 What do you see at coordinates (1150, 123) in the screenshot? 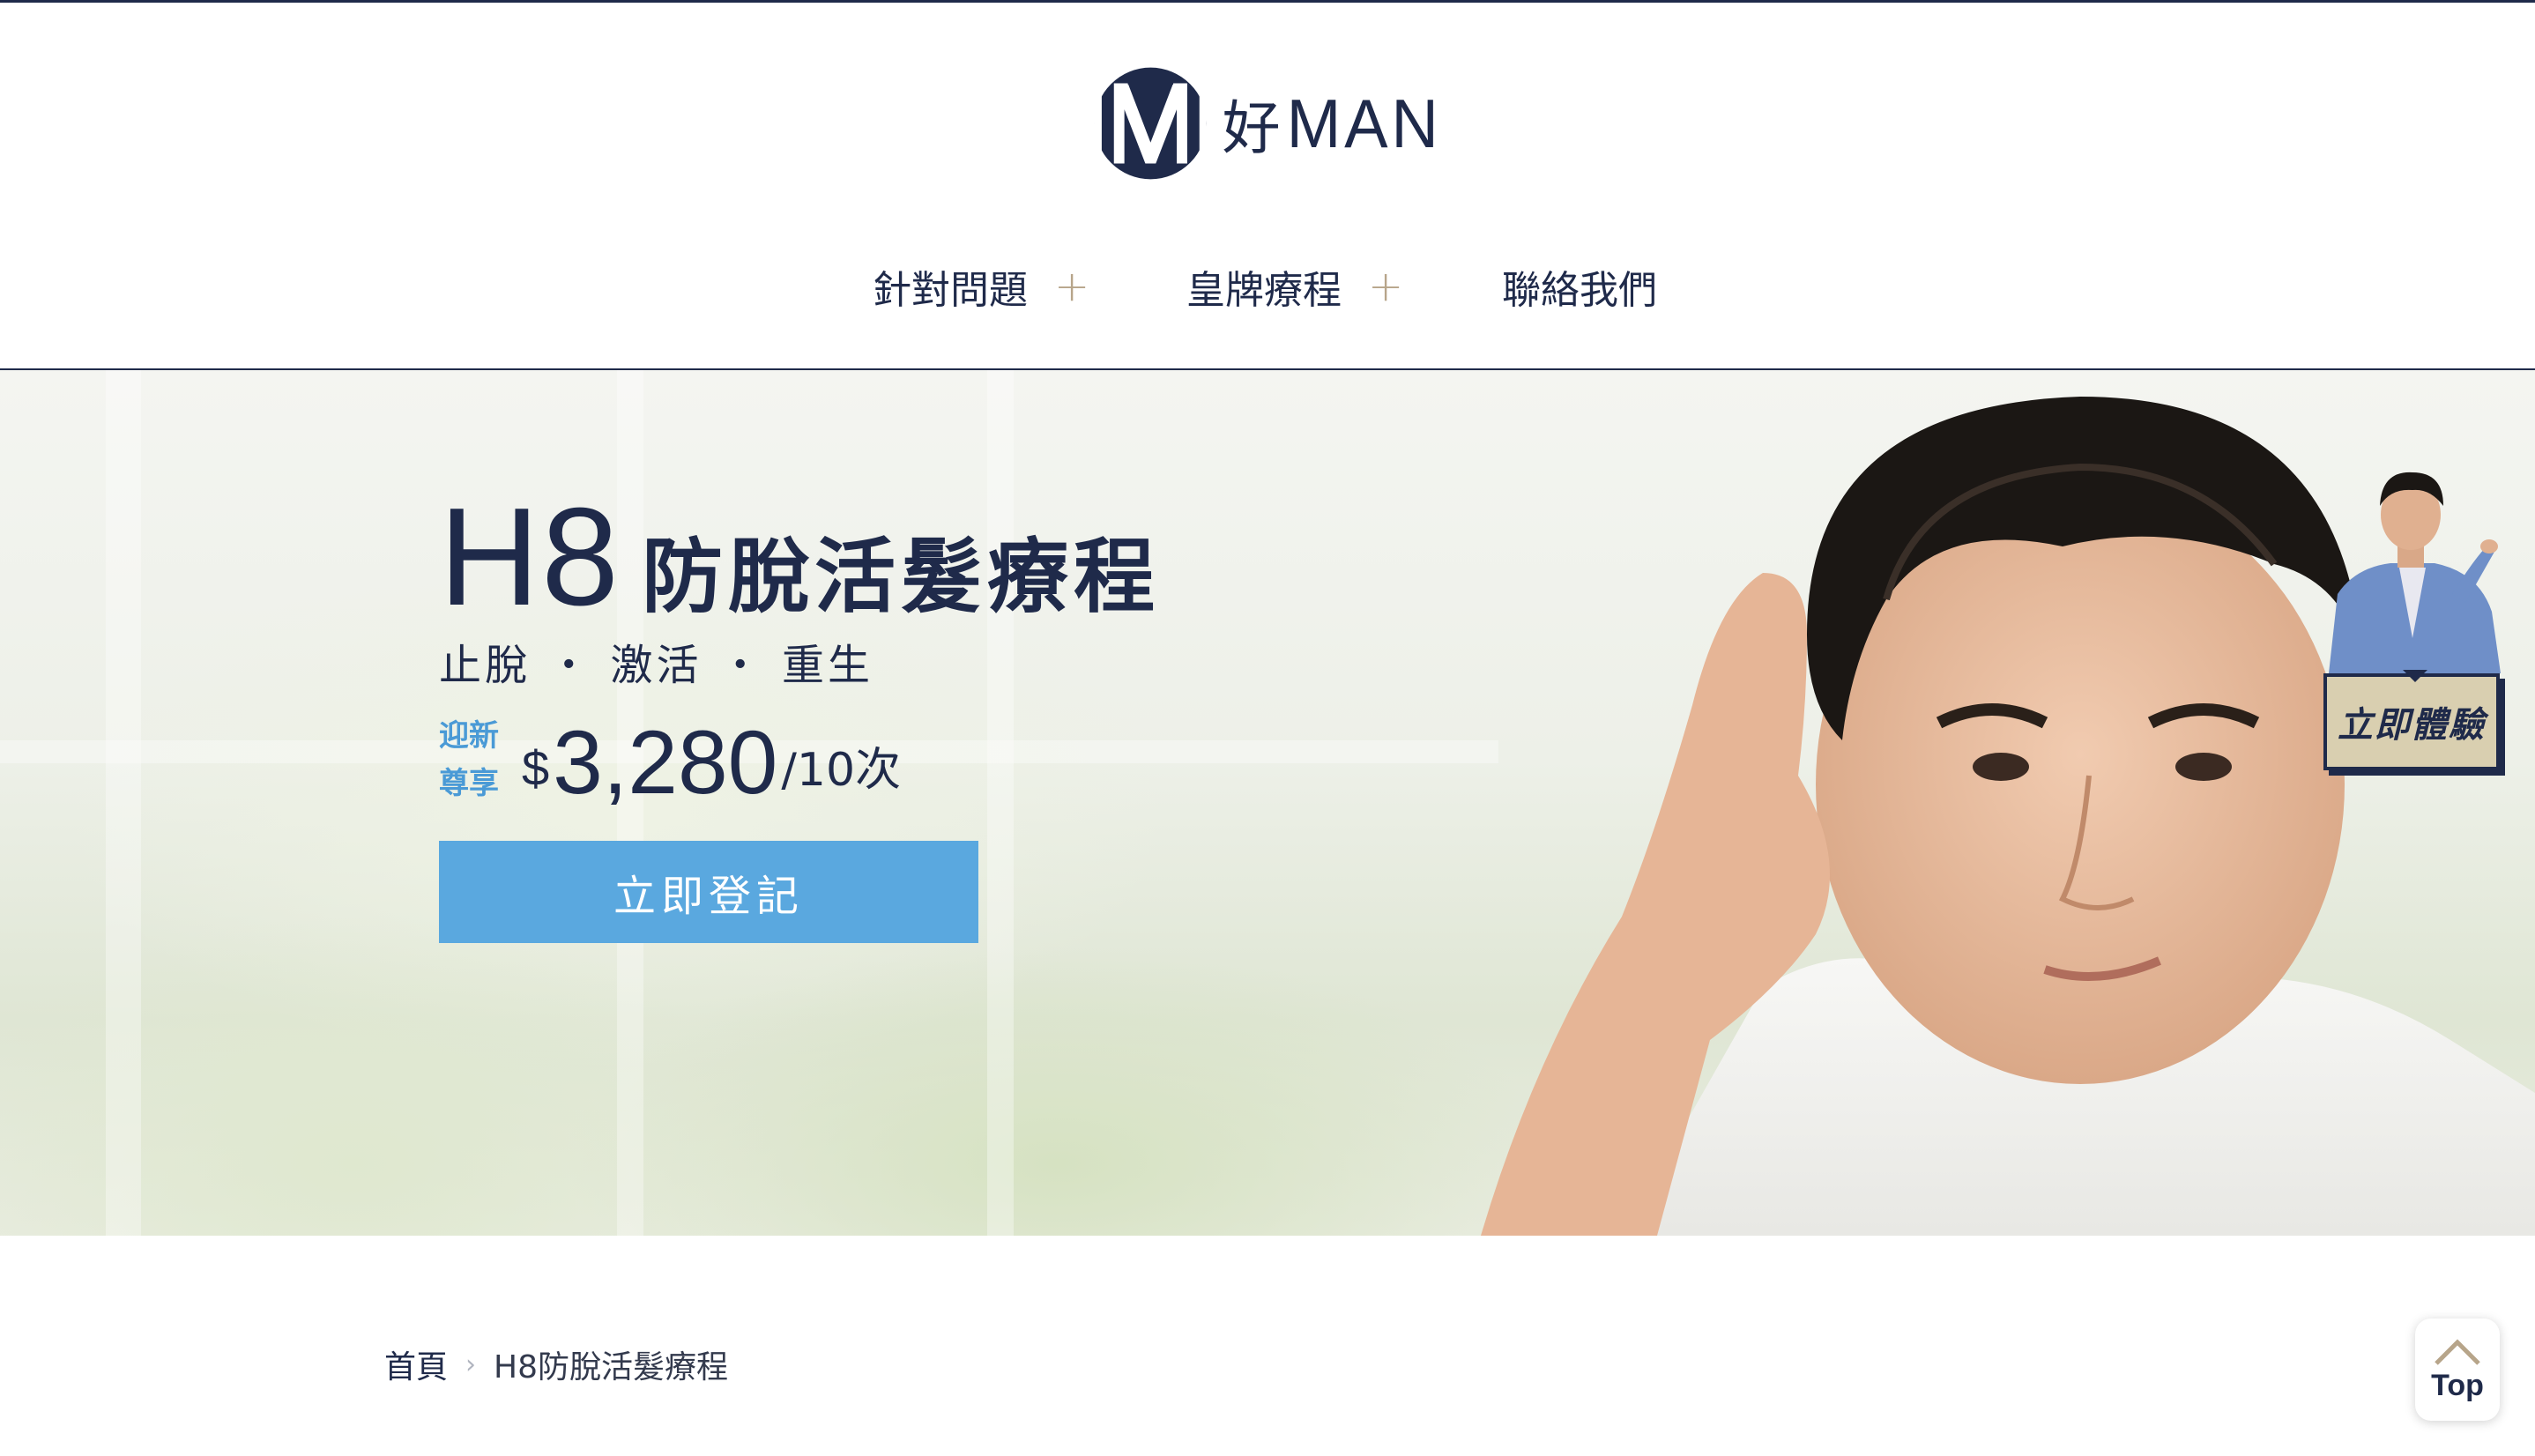
I see `logo-m-icon` at bounding box center [1150, 123].